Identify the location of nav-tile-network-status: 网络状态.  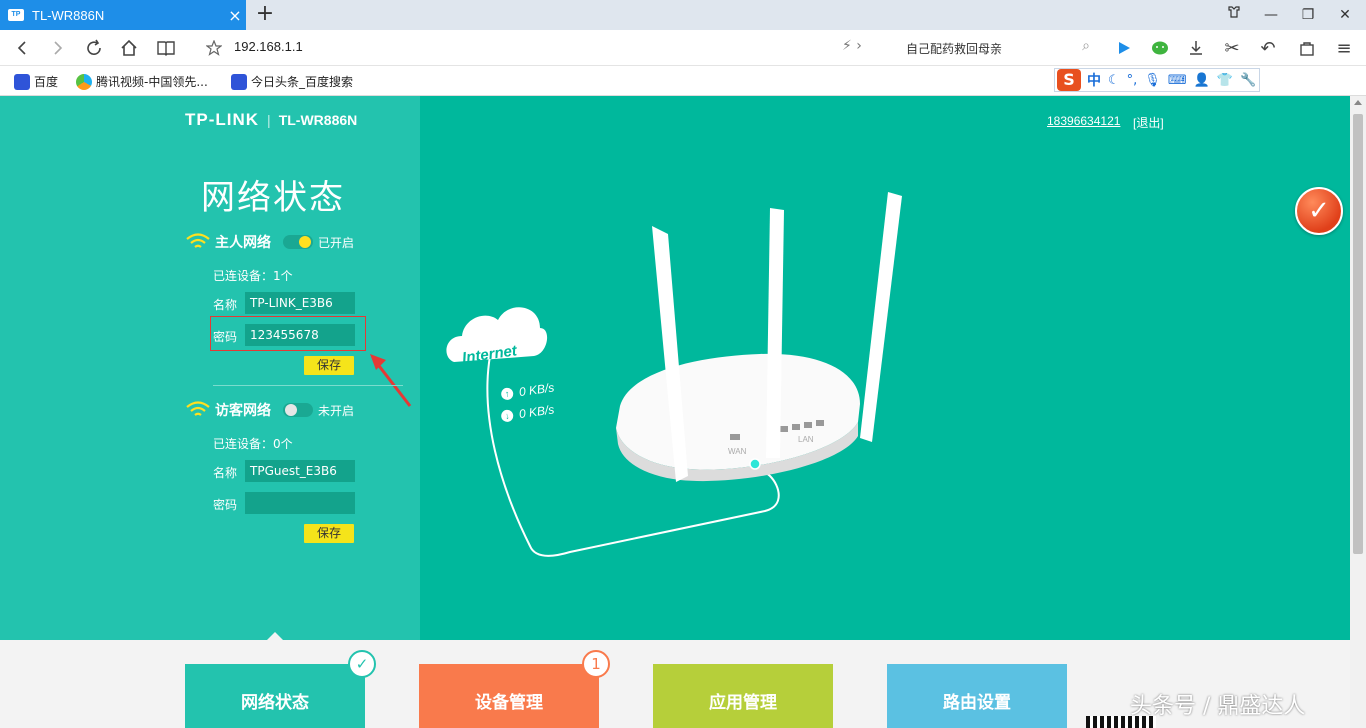
(275, 696).